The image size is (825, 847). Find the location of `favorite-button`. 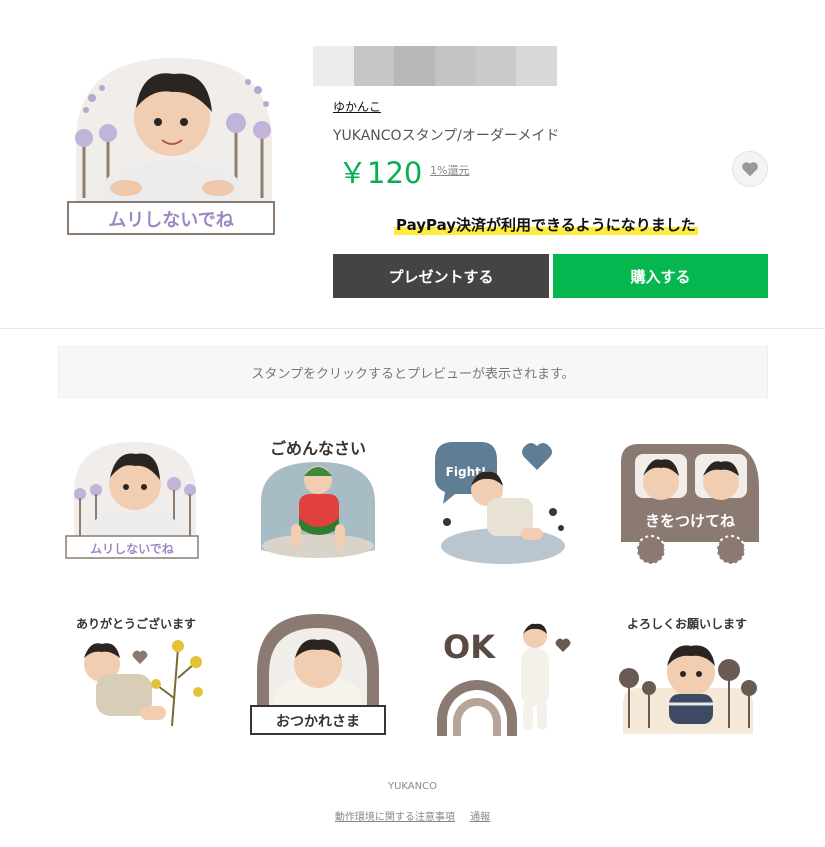

favorite-button is located at coordinates (750, 169).